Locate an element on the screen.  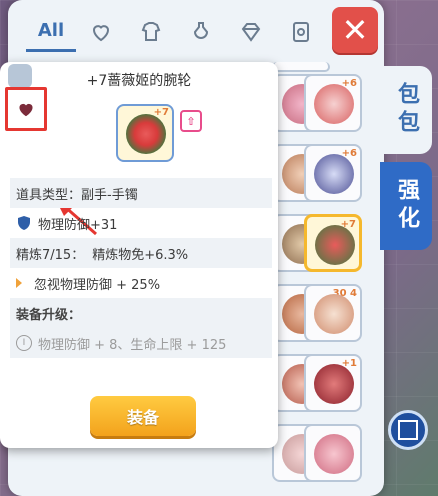
item-type: 道具类型：副手-手镯 is located at coordinates (141, 193).